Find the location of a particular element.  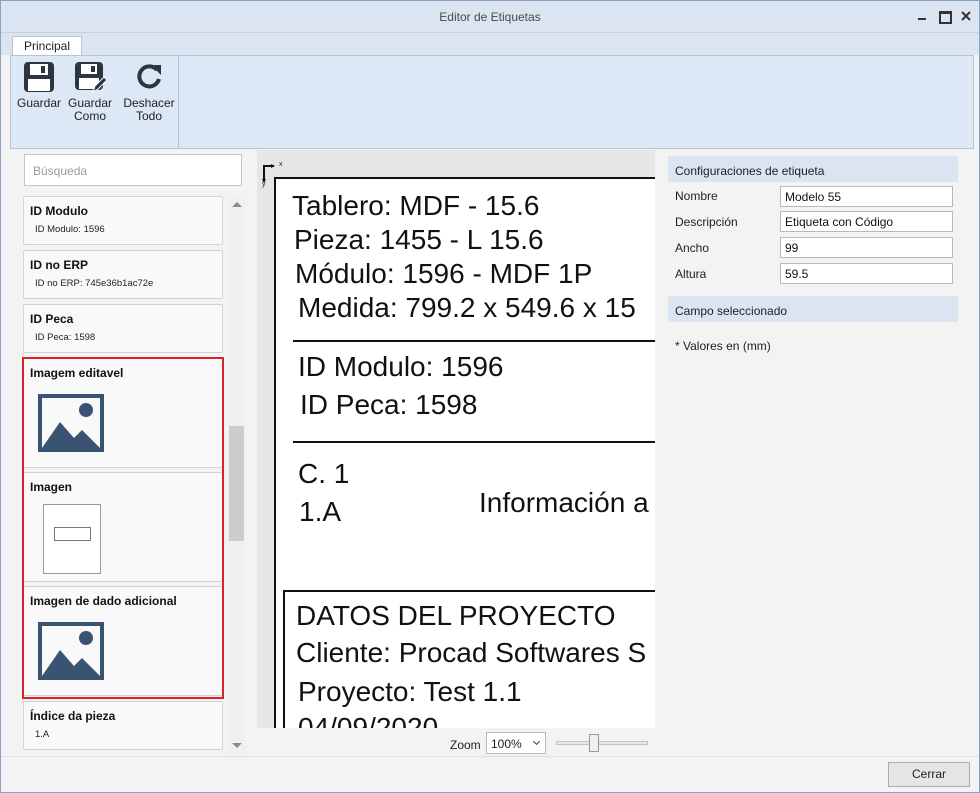

ribbon-group-file: Guardar Guardar Como Deshacer Todo is located at coordinates (95, 102).